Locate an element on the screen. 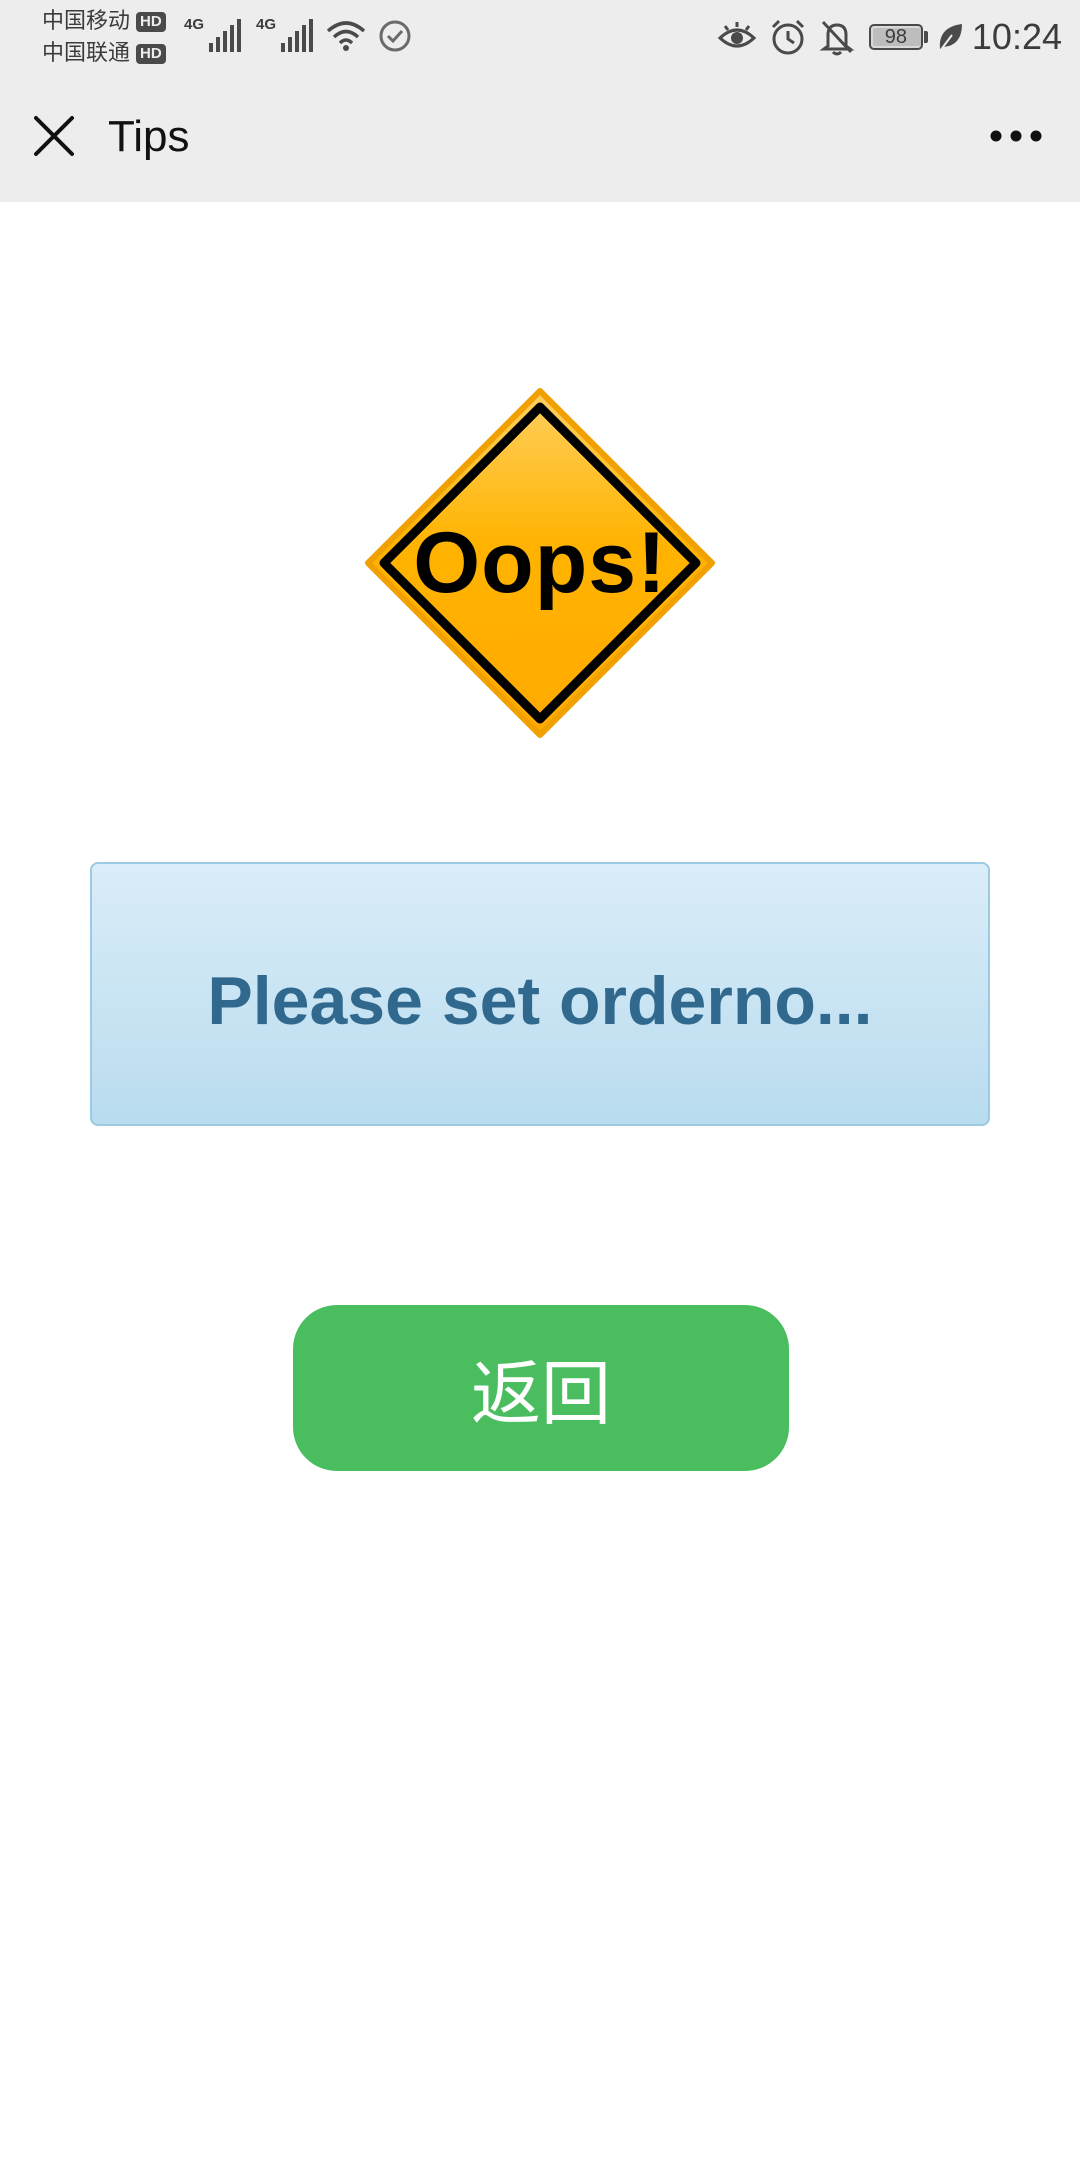  carrier-info: 中国移动 HD 中国联通 HD is located at coordinates (104, 38).